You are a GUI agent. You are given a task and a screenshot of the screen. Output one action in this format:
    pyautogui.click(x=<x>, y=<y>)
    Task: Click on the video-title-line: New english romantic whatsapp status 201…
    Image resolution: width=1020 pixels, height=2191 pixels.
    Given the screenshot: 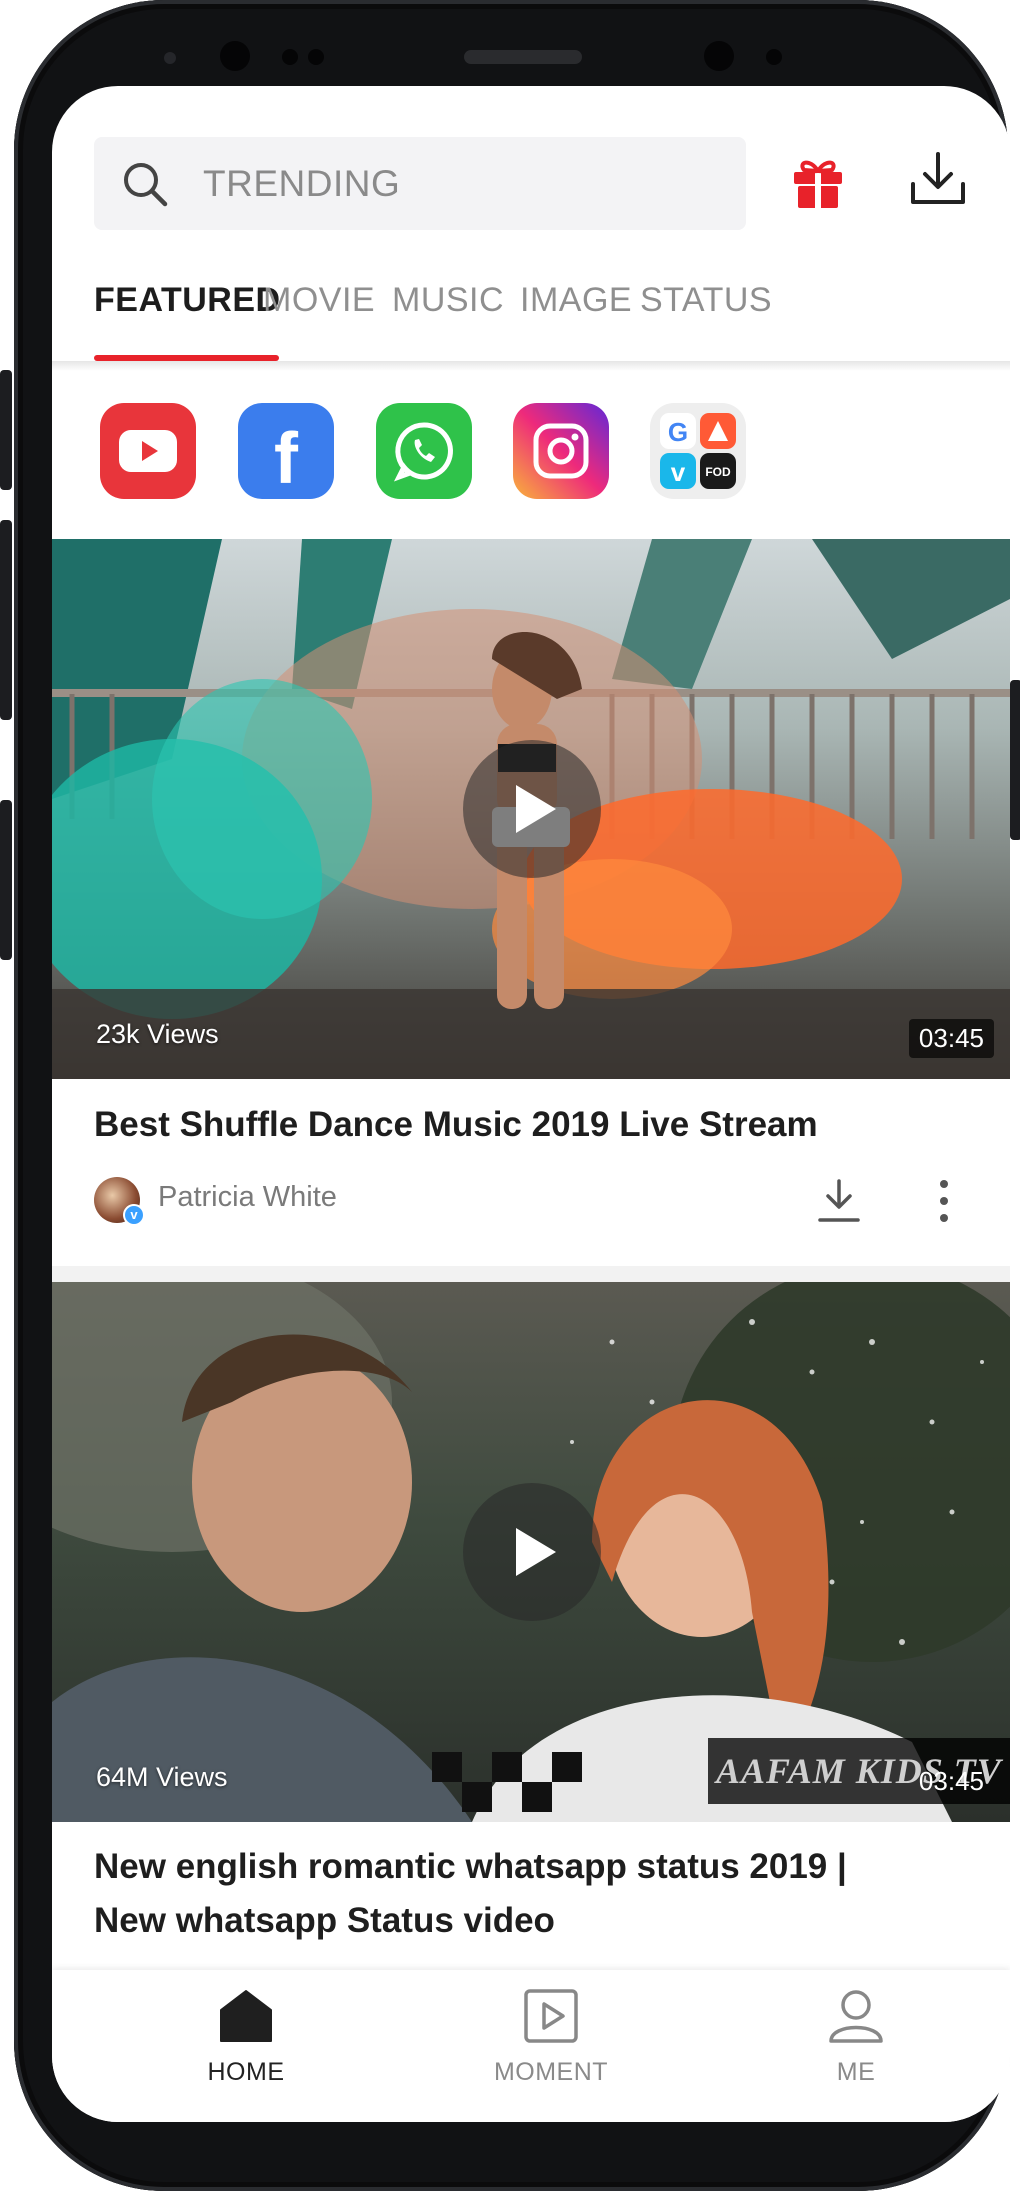 What is the action you would take?
    pyautogui.click(x=470, y=1866)
    